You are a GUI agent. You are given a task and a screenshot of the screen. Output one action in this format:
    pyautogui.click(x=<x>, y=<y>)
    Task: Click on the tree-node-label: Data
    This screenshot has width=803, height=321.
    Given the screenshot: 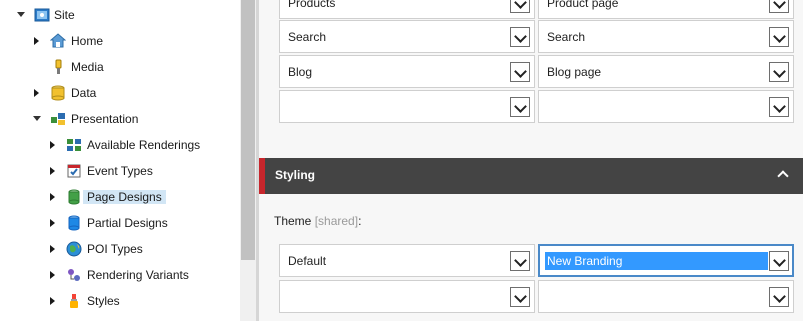 What is the action you would take?
    pyautogui.click(x=84, y=93)
    